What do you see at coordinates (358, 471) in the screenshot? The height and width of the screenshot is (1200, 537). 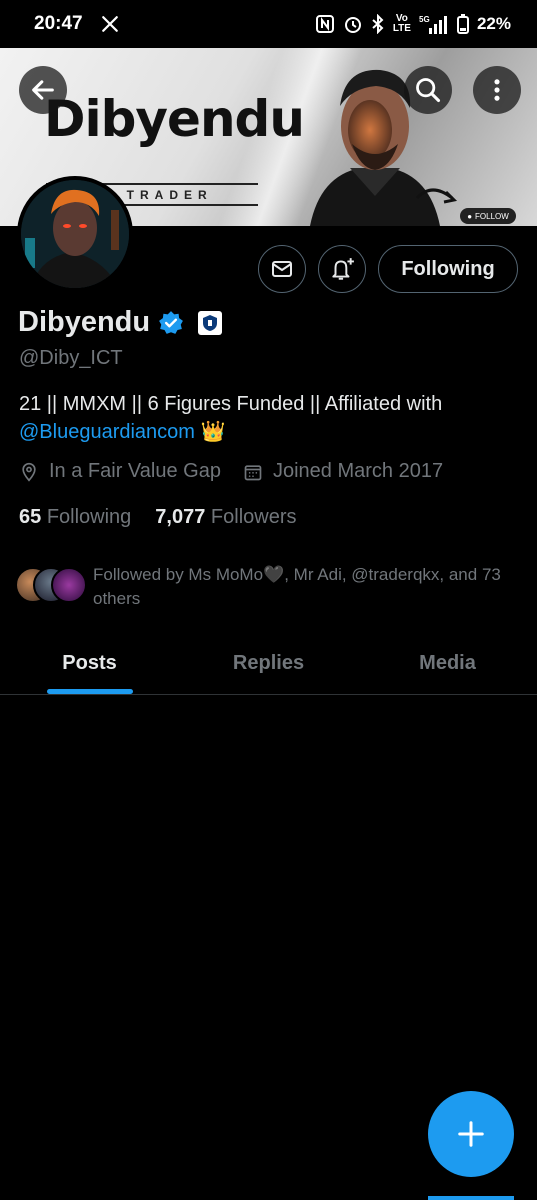 I see `joined-text: Joined March 2017` at bounding box center [358, 471].